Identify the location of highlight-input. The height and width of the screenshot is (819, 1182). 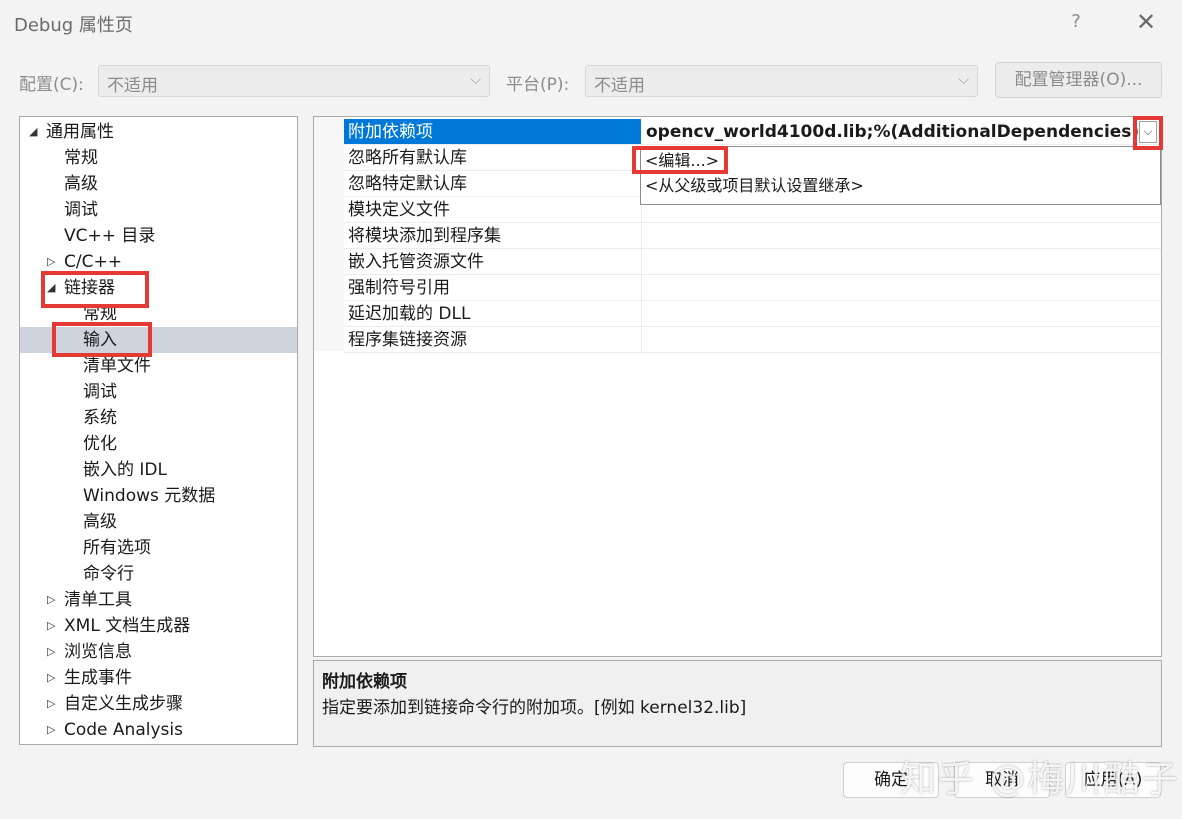
(102, 339).